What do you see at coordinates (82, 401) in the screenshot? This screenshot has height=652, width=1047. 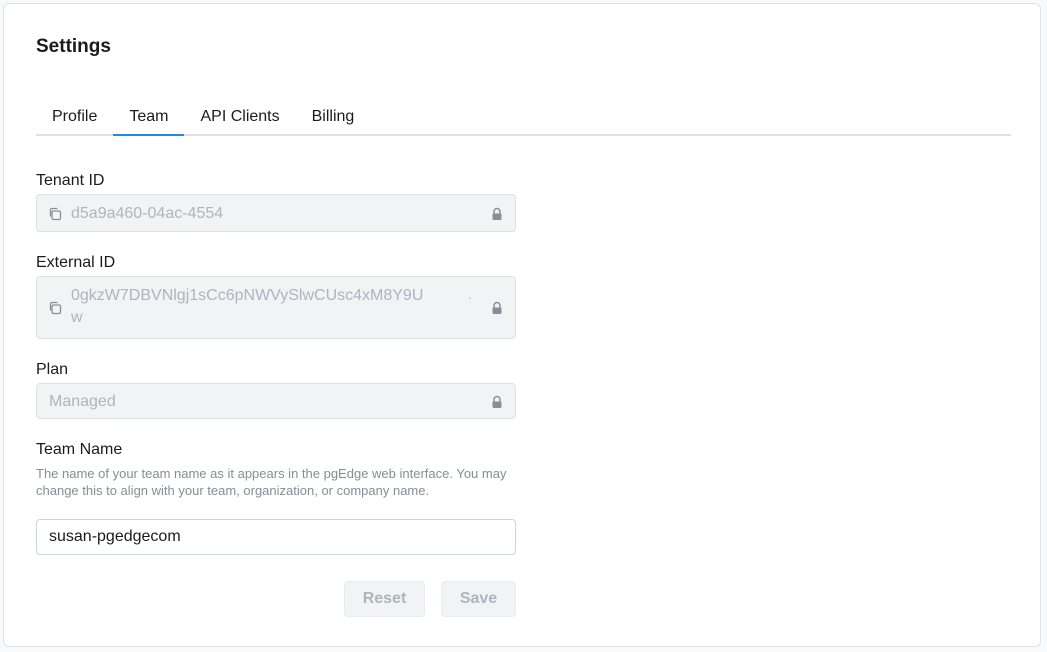 I see `plan-value: Managed` at bounding box center [82, 401].